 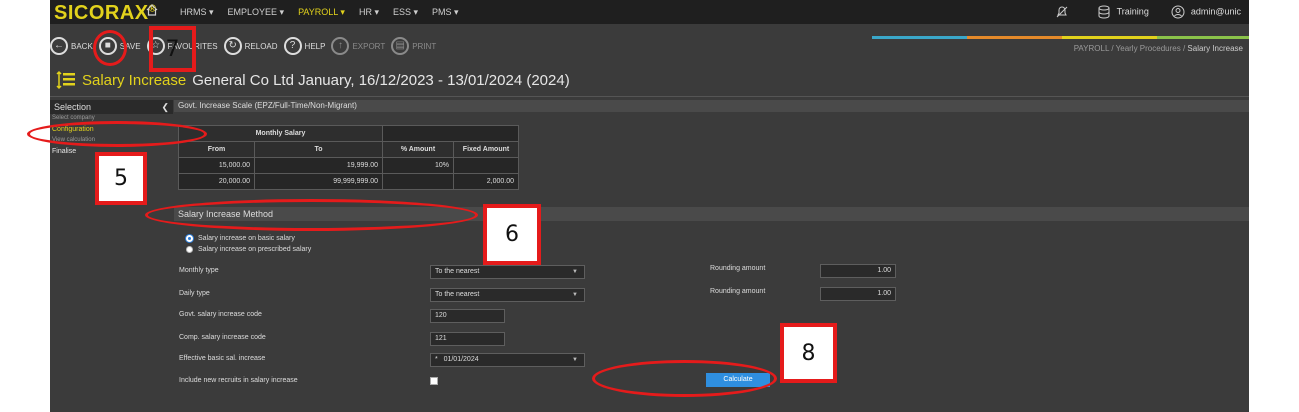 What do you see at coordinates (1123, 12) in the screenshot?
I see `training-db: Training` at bounding box center [1123, 12].